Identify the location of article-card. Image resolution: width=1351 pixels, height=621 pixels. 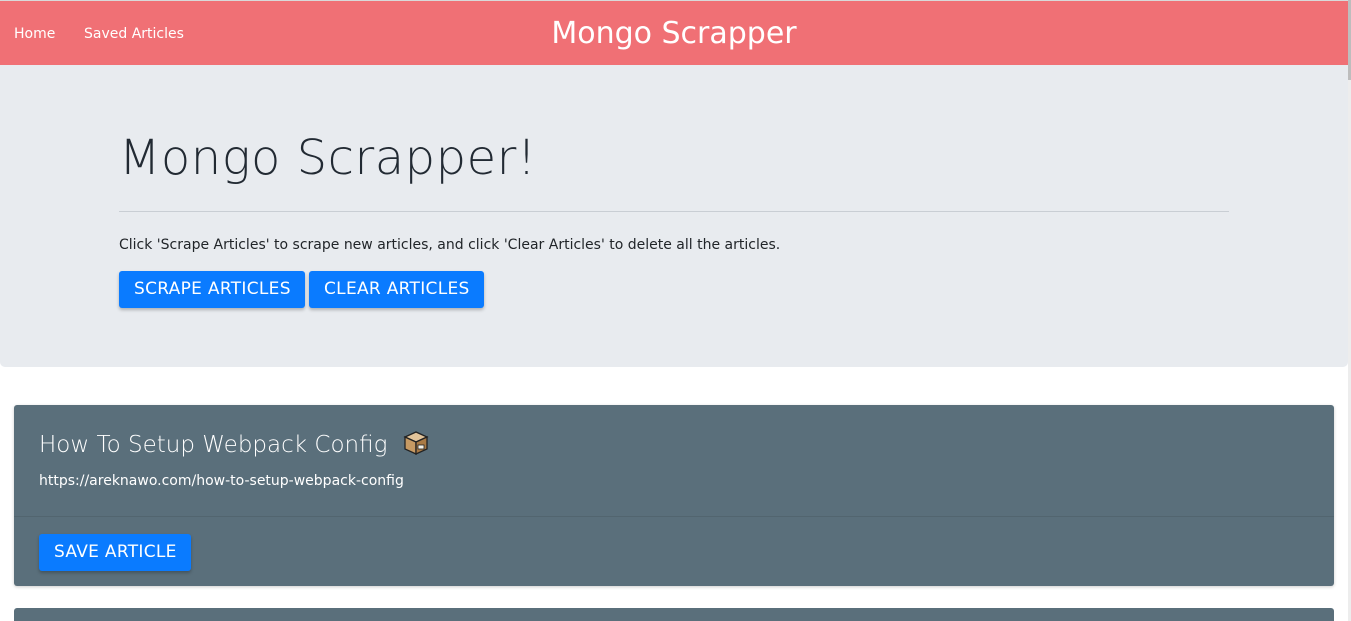
(674, 614).